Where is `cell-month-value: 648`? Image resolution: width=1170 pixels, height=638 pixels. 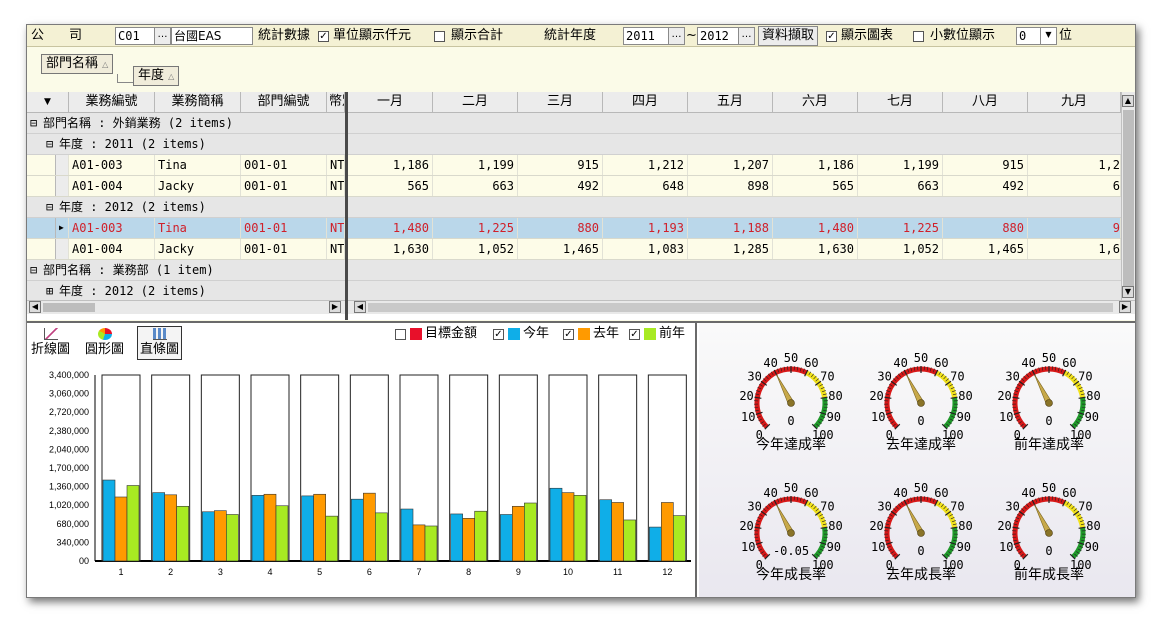
cell-month-value: 648 is located at coordinates (645, 186).